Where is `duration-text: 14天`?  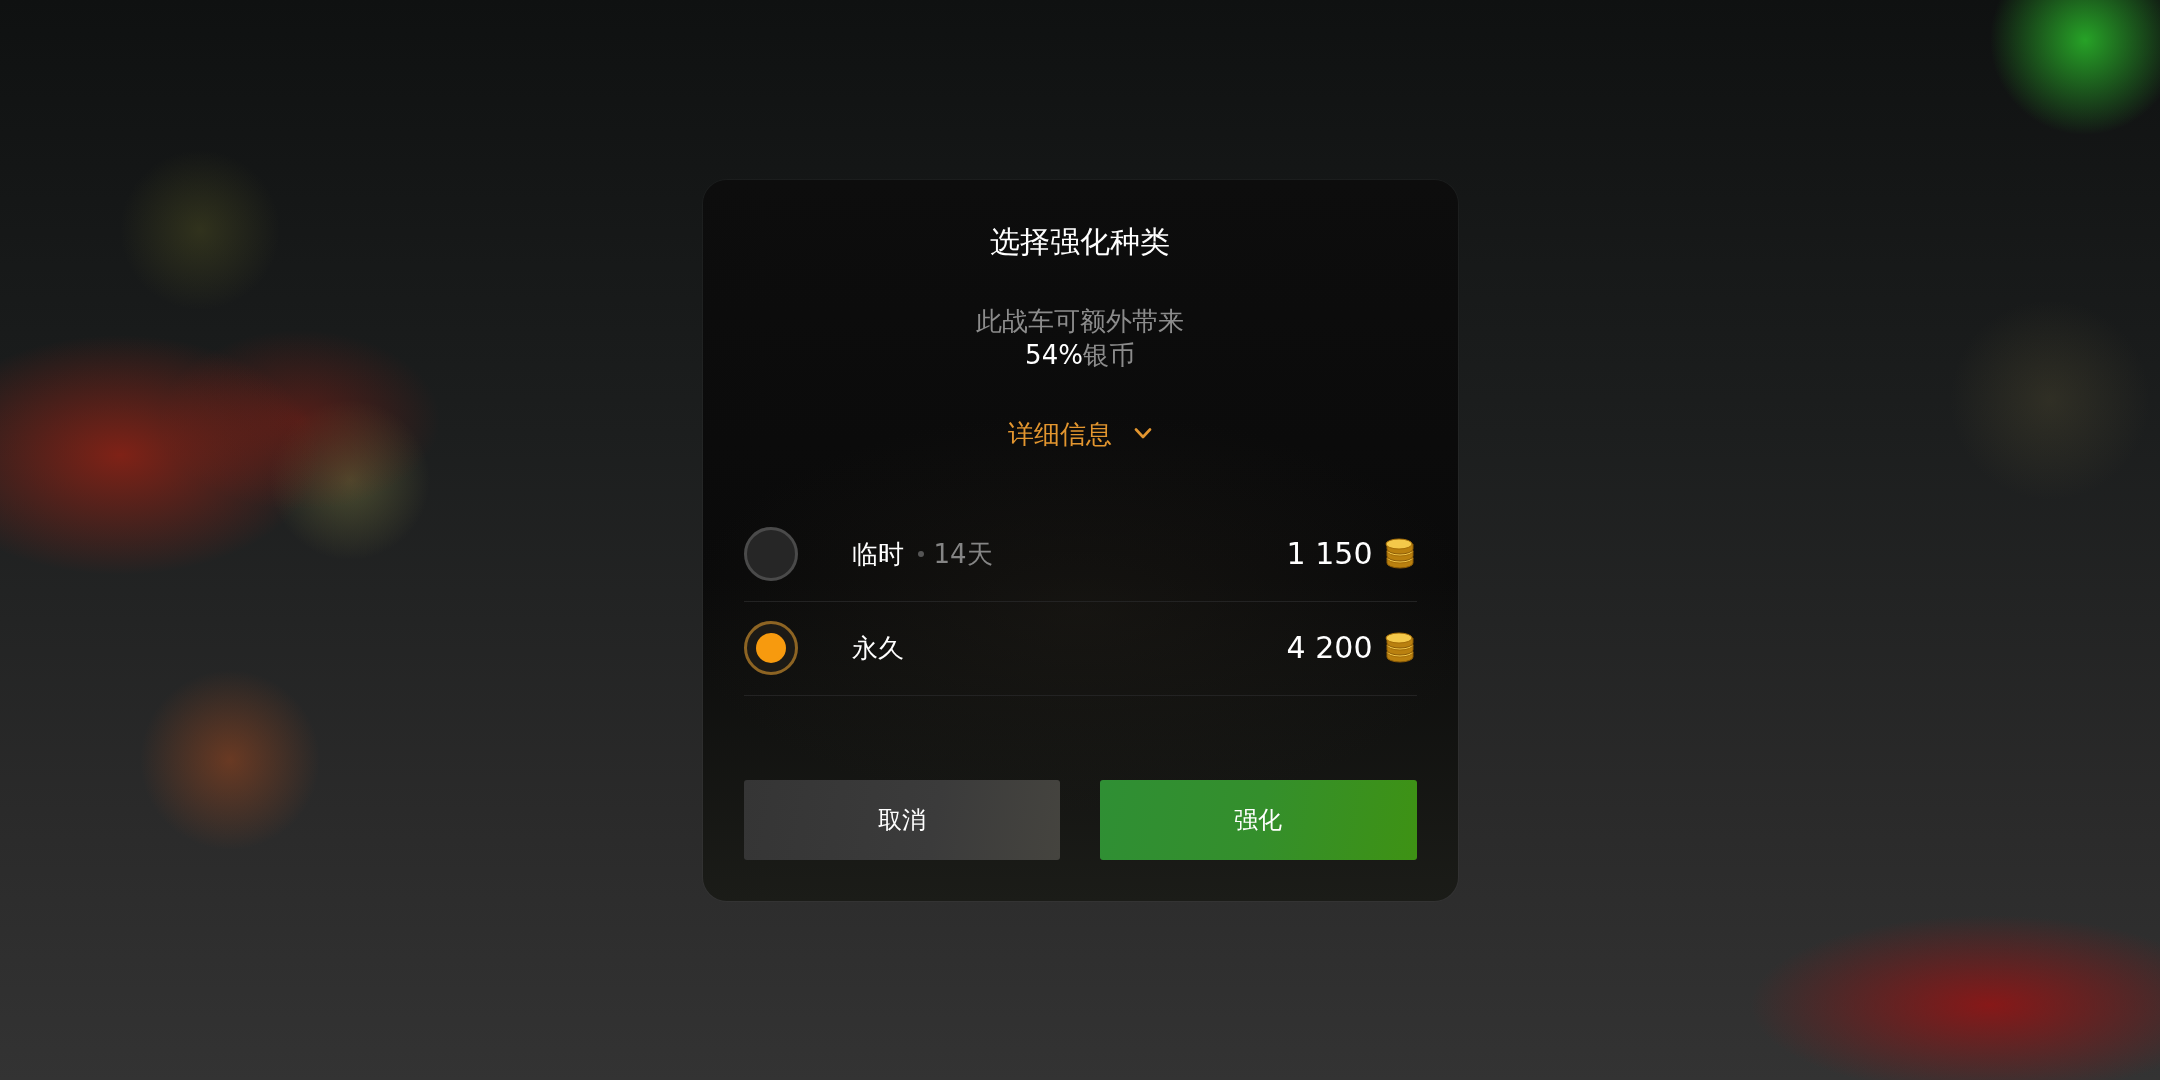
duration-text: 14天 is located at coordinates (963, 554).